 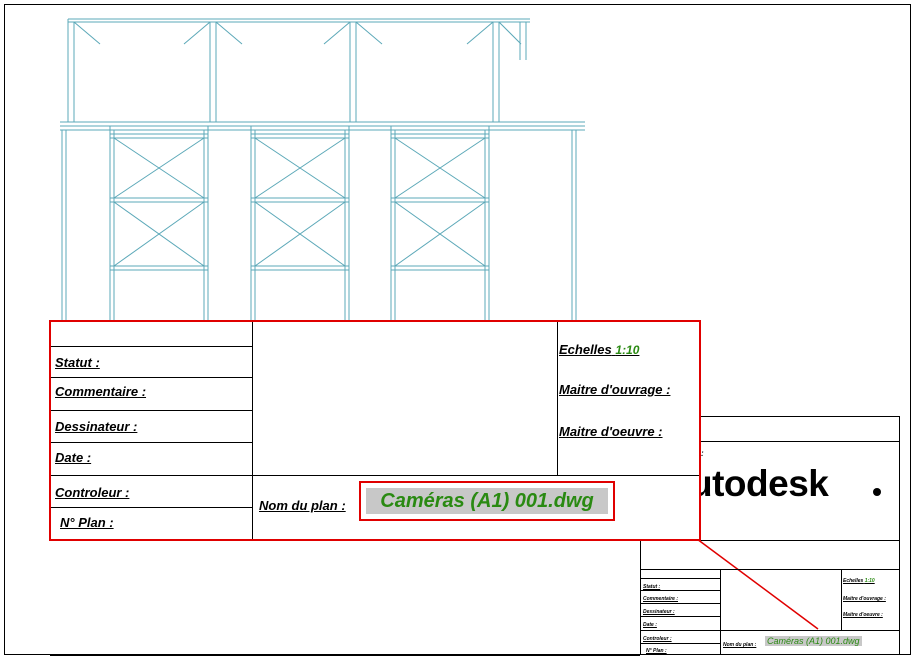 I want to click on mini-statut-label: Statut :, so click(x=652, y=587).